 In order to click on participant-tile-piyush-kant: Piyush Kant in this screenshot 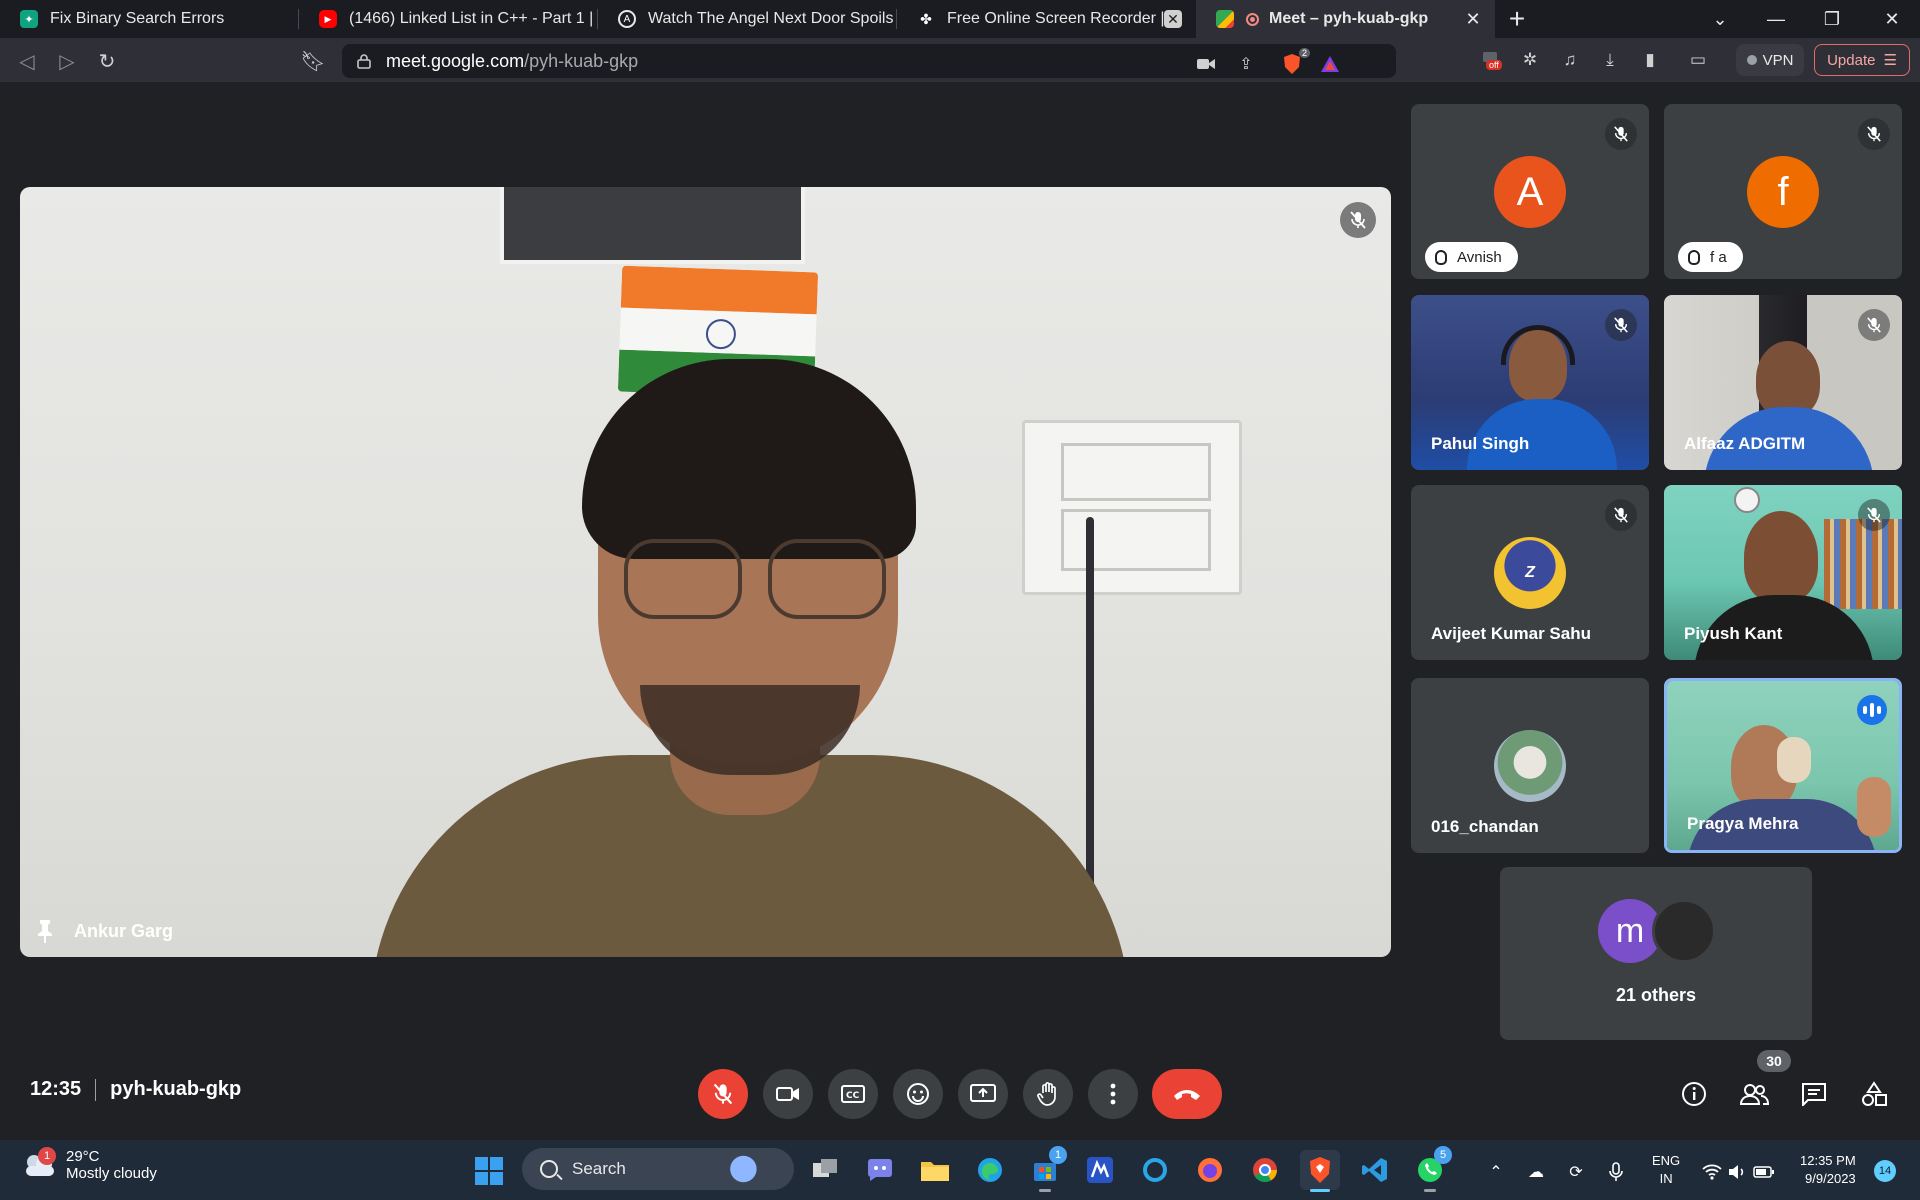, I will do `click(1783, 572)`.